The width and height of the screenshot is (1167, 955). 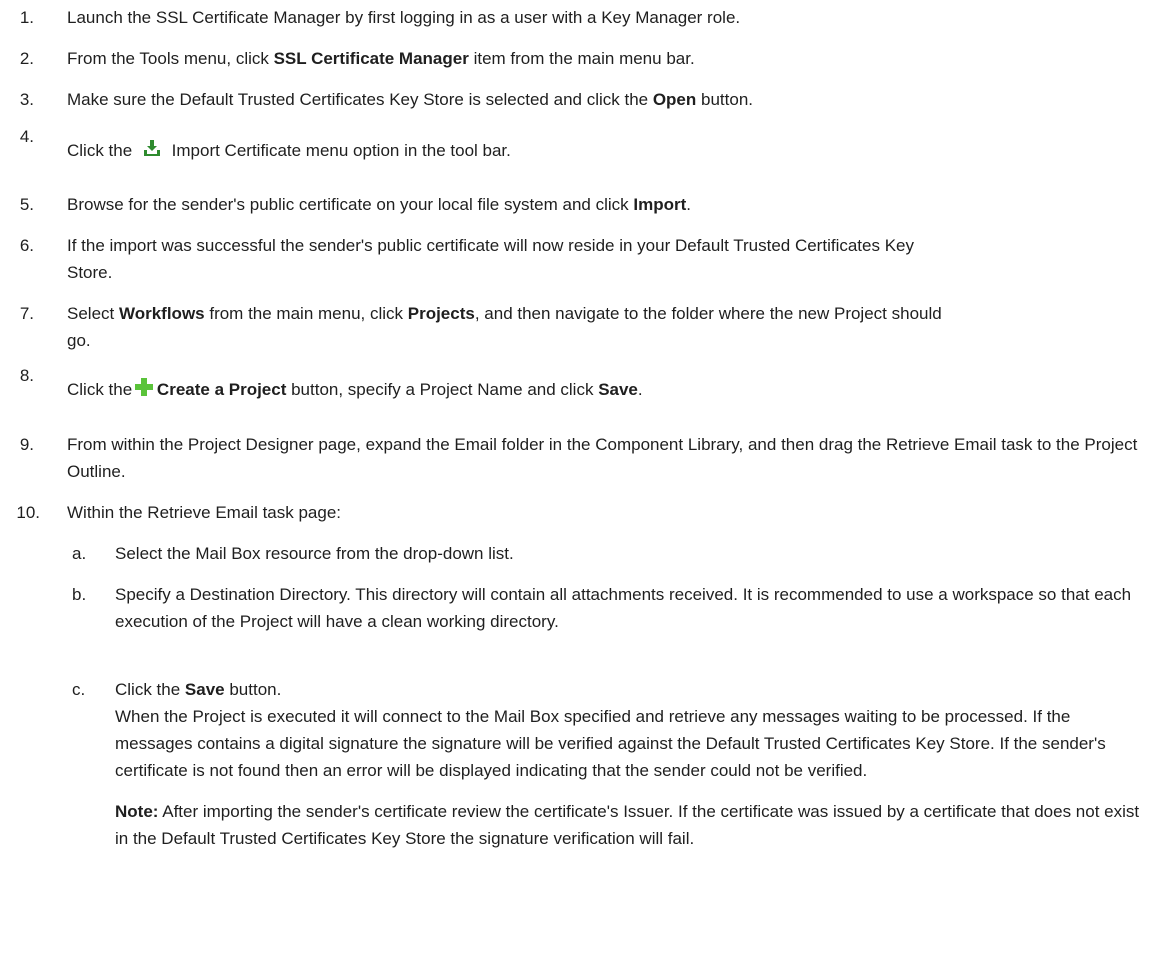 What do you see at coordinates (26, 313) in the screenshot?
I see `step-number: 7.` at bounding box center [26, 313].